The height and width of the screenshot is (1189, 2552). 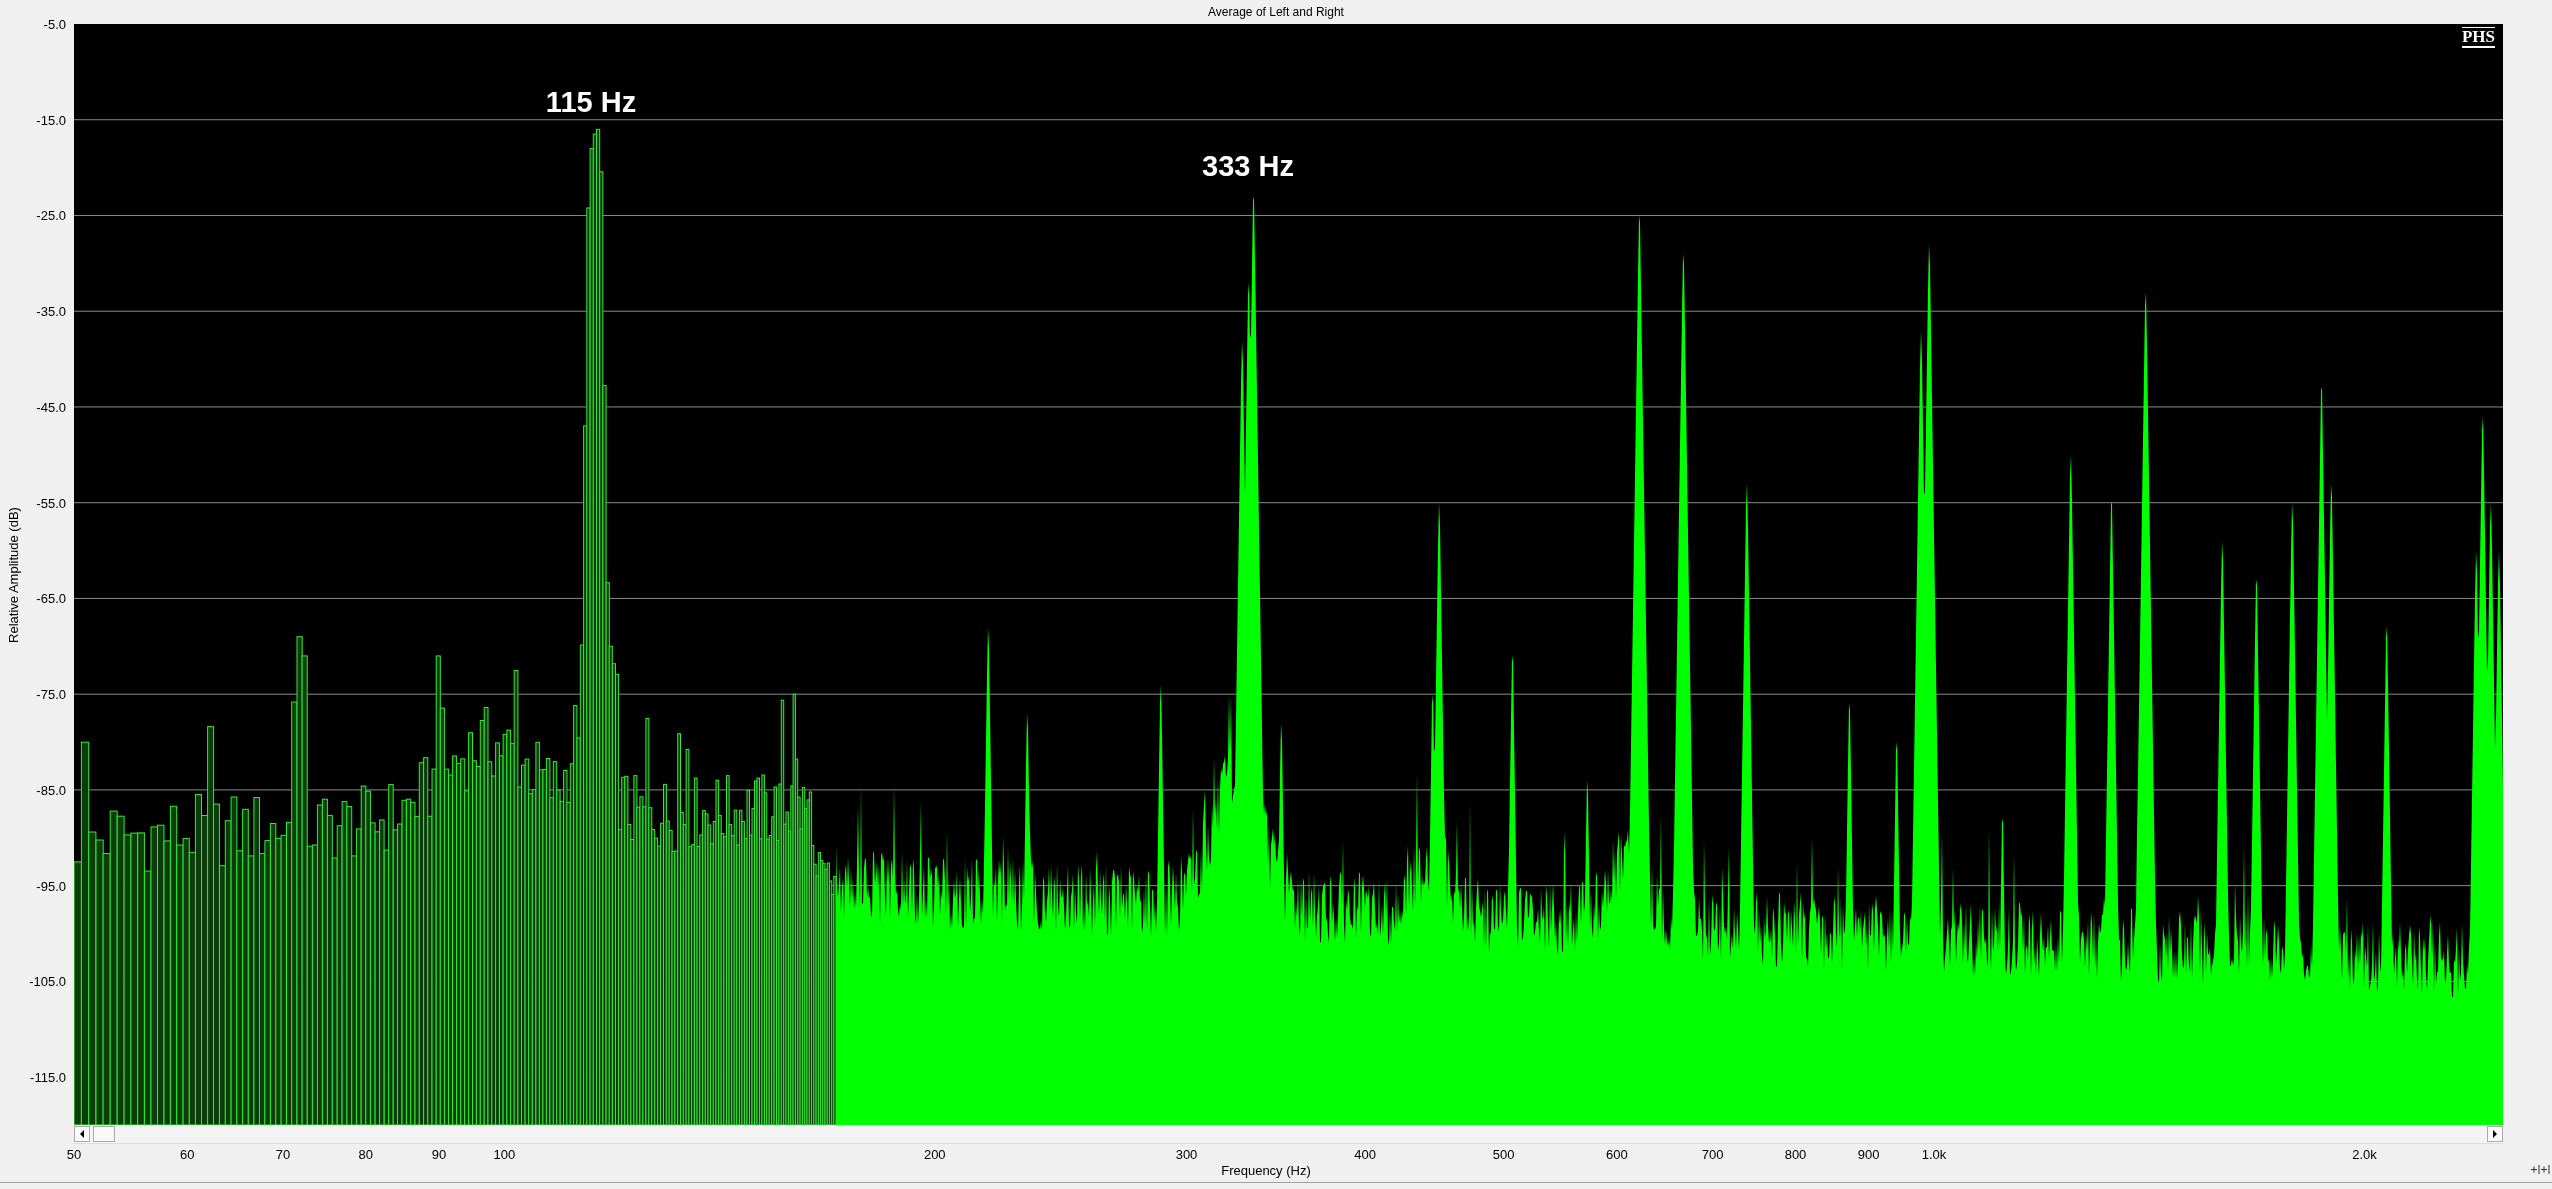 What do you see at coordinates (591, 102) in the screenshot?
I see `peak-label: 115 Hz` at bounding box center [591, 102].